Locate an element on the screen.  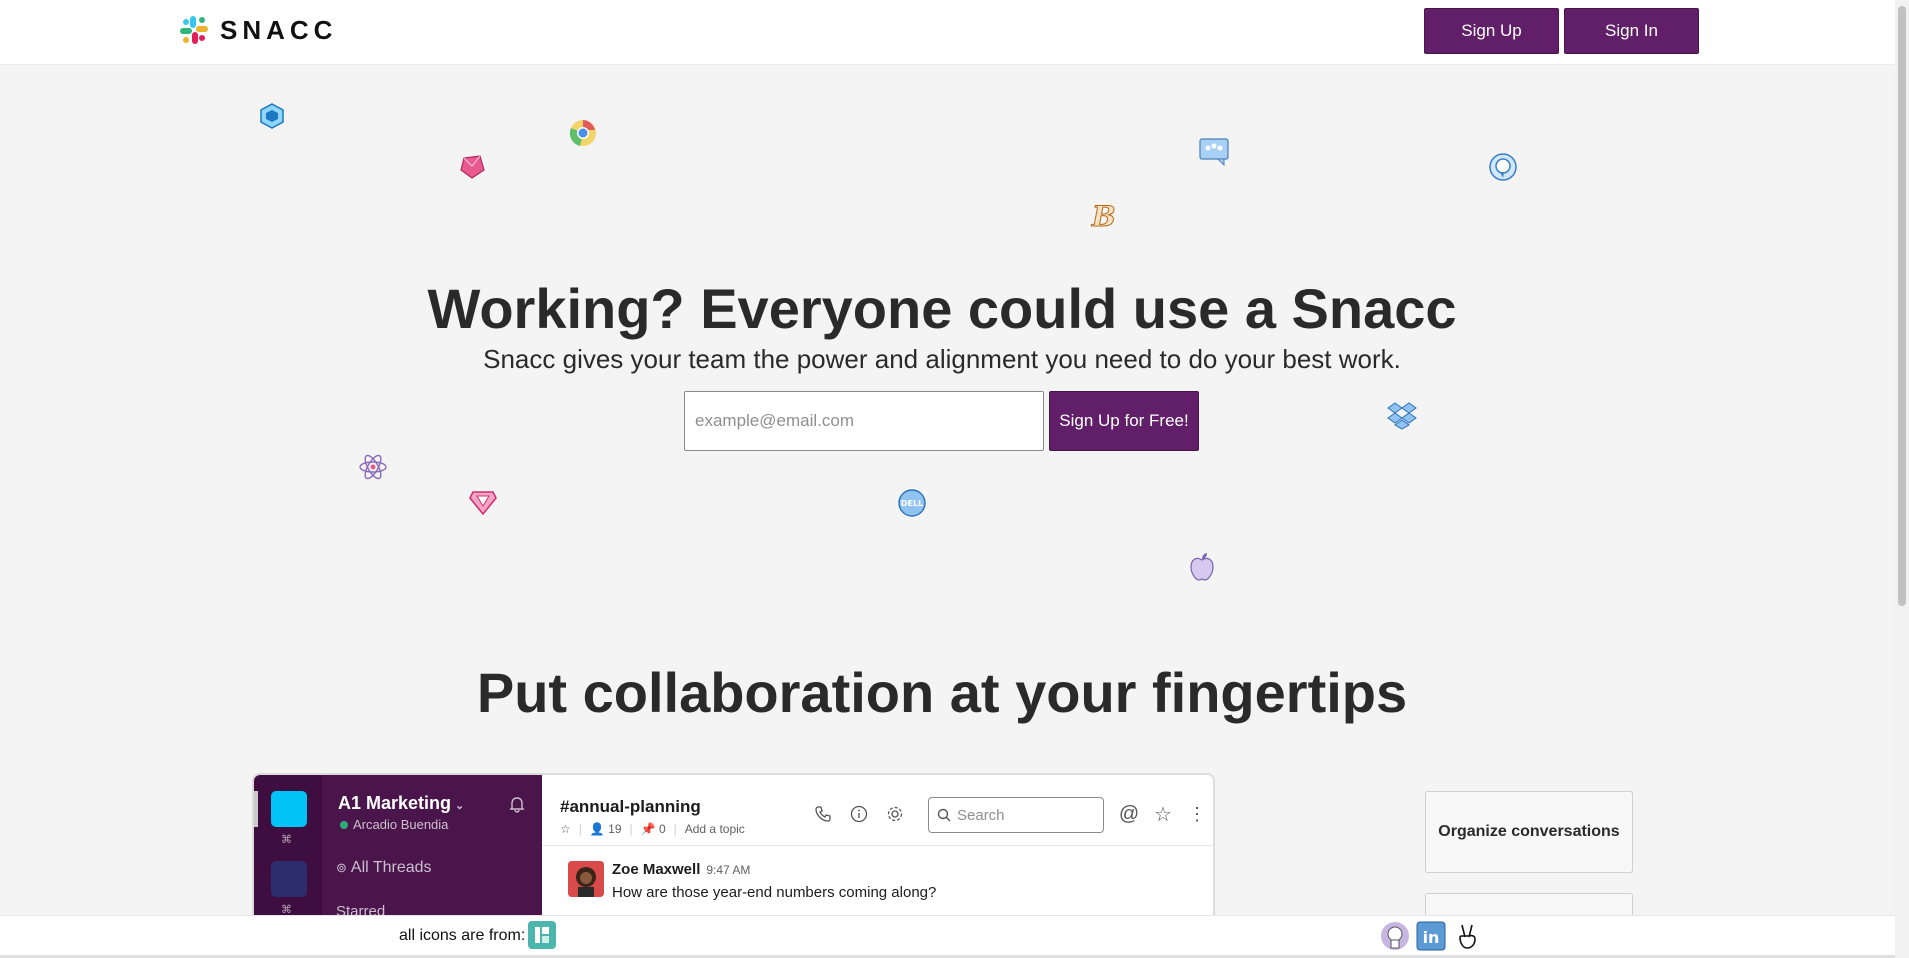
workspace-1-shortcut: ⌘ is located at coordinates (286, 840).